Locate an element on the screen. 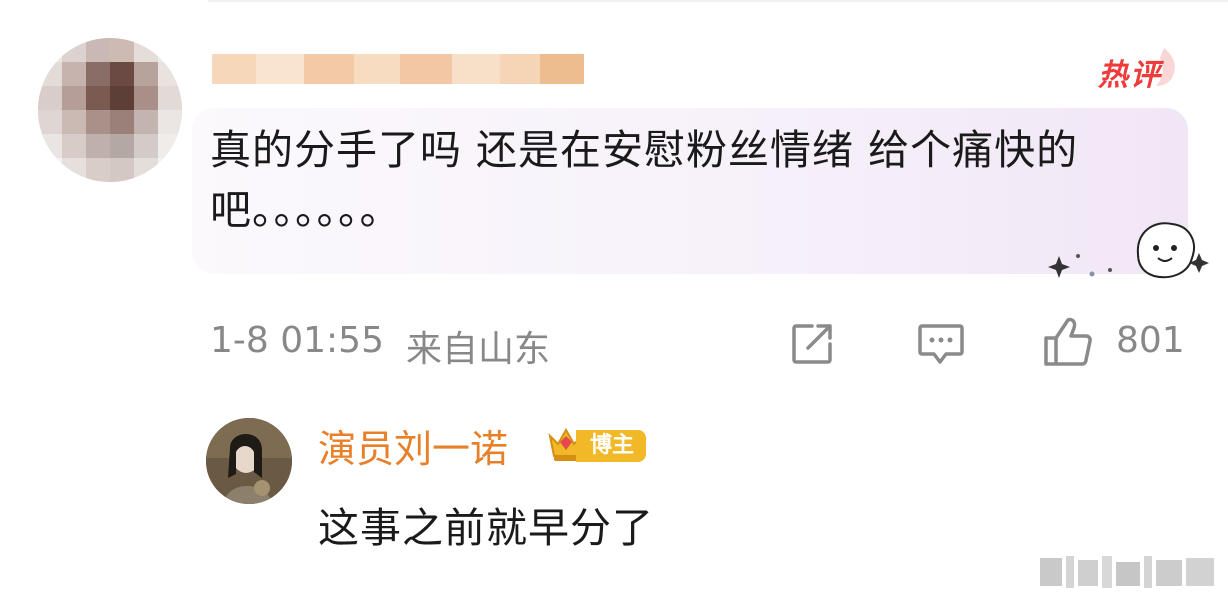  commenter-name-blurred is located at coordinates (398, 69).